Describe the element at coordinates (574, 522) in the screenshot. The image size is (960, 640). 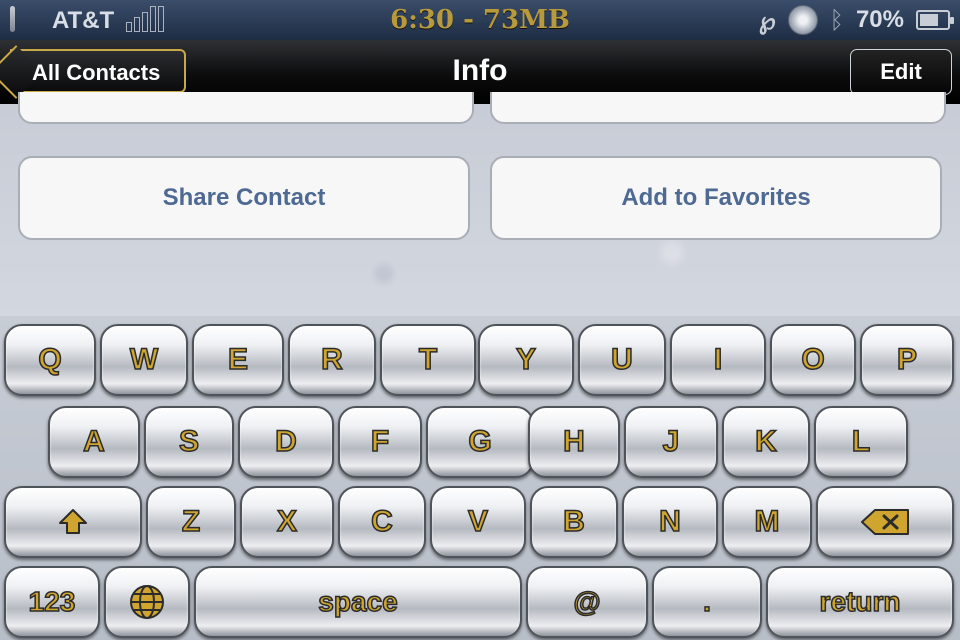
I see `key-b: B` at that location.